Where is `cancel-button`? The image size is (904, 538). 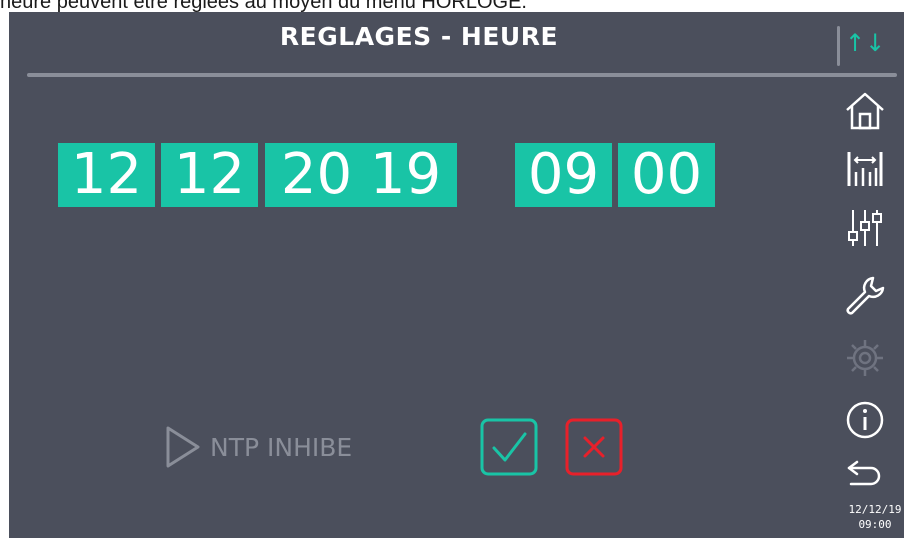 cancel-button is located at coordinates (594, 447).